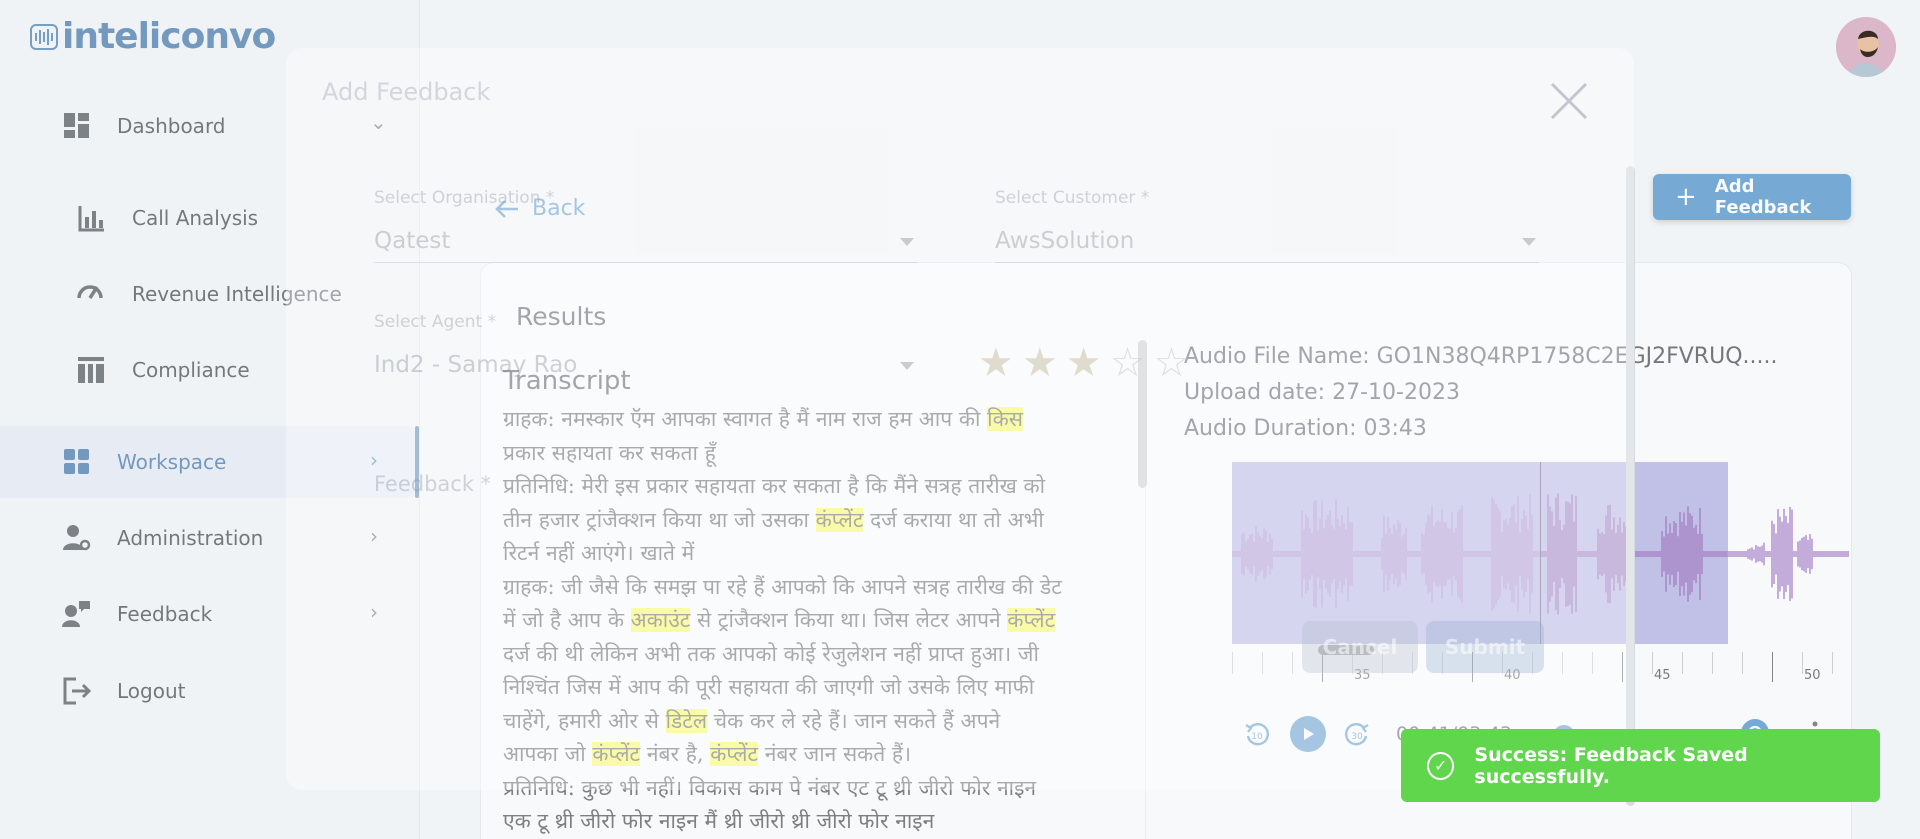  What do you see at coordinates (475, 365) in the screenshot?
I see `agent-select: Ind2 - Samay Rao` at bounding box center [475, 365].